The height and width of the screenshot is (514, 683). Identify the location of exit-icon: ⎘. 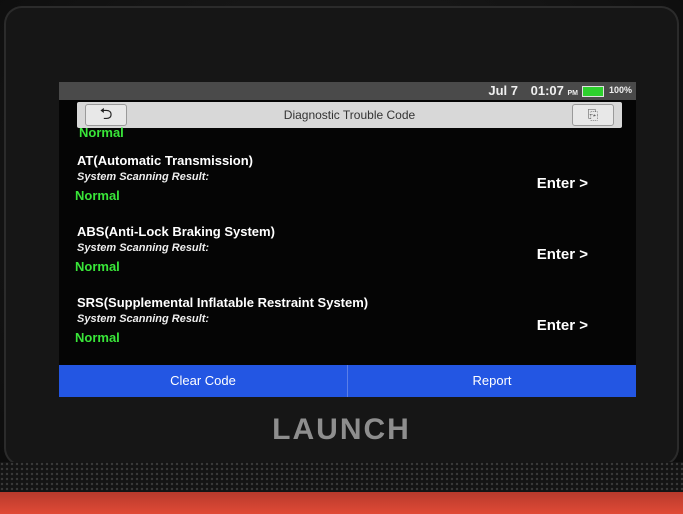
(593, 114).